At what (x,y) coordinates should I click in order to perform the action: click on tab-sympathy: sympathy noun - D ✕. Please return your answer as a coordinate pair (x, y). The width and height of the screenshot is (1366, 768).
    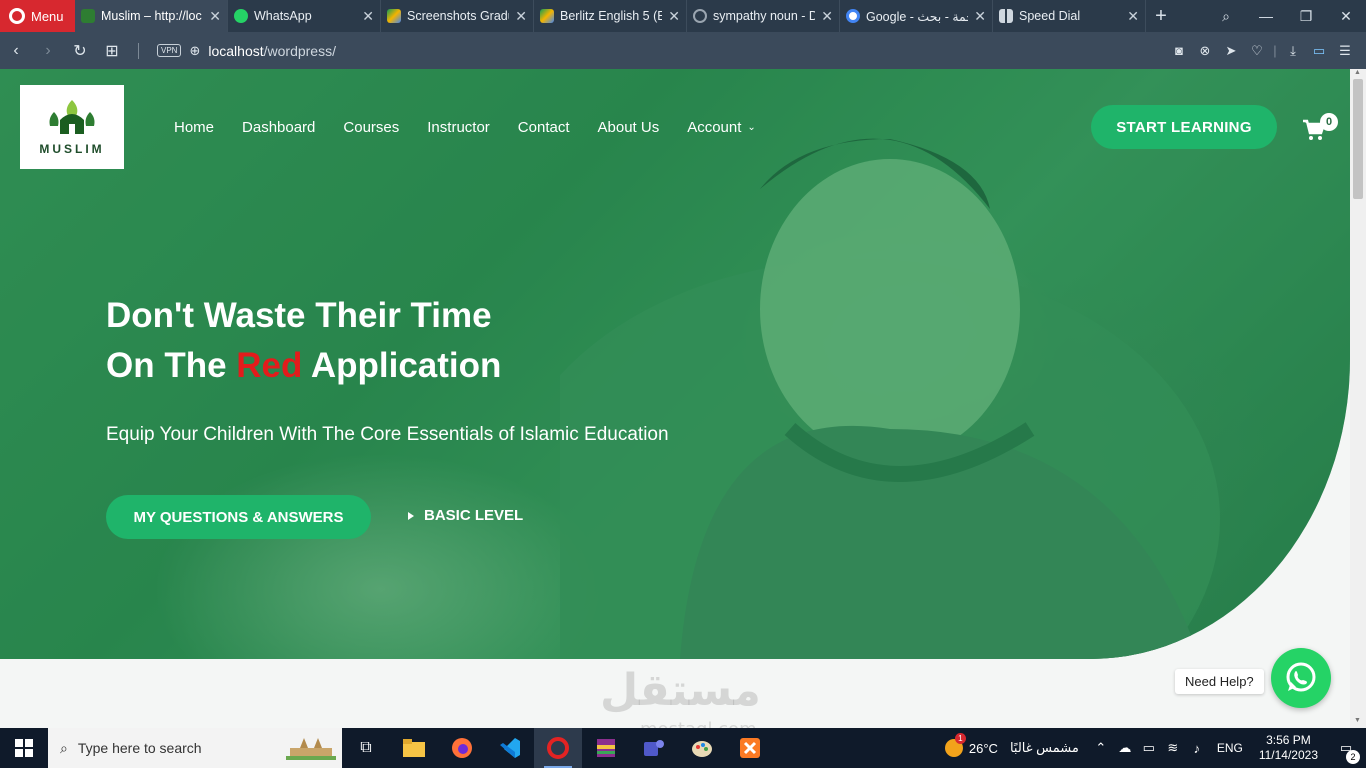
    Looking at the image, I should click on (763, 16).